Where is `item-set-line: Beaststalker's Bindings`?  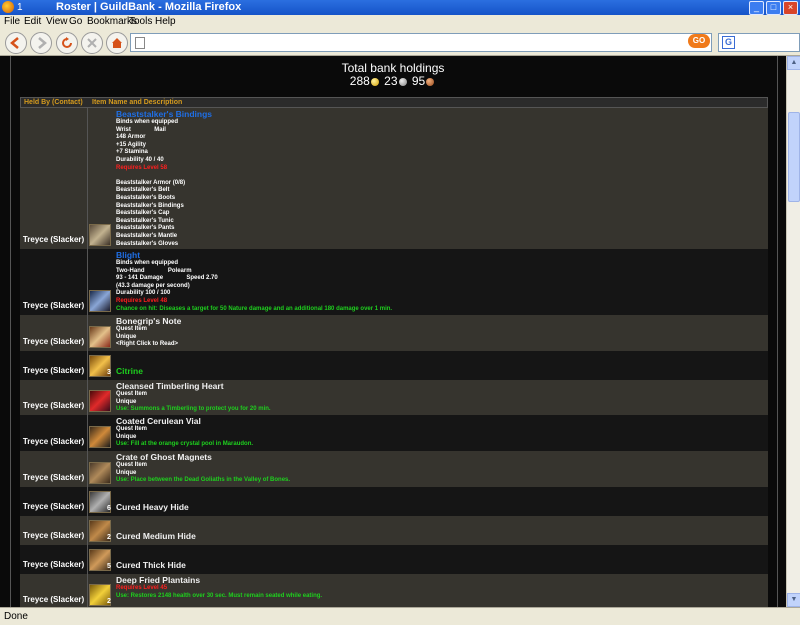 item-set-line: Beaststalker's Bindings is located at coordinates (150, 205).